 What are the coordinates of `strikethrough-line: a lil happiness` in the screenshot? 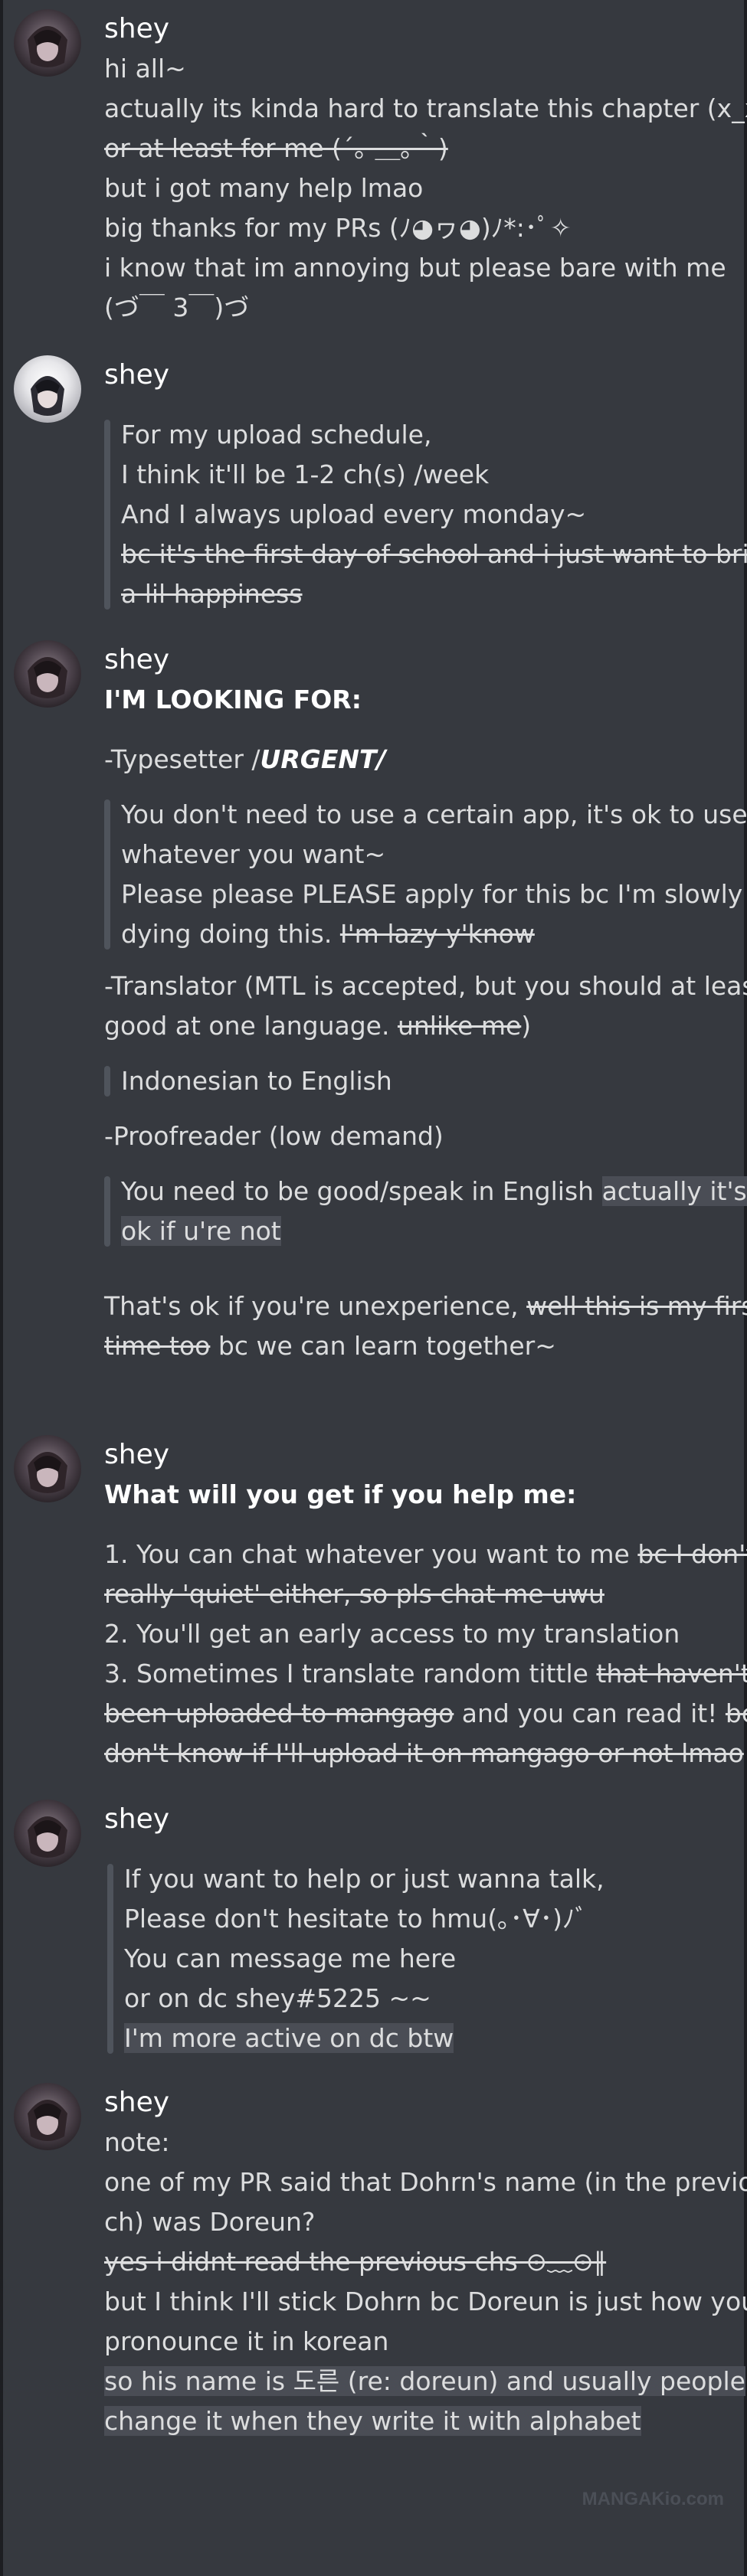 It's located at (212, 594).